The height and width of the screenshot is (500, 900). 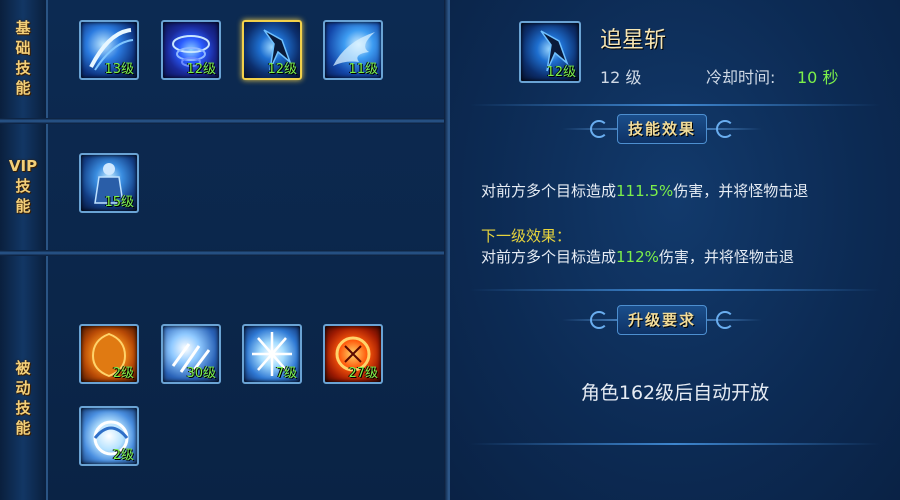 What do you see at coordinates (637, 257) in the screenshot?
I see `next-effect-value: 112%` at bounding box center [637, 257].